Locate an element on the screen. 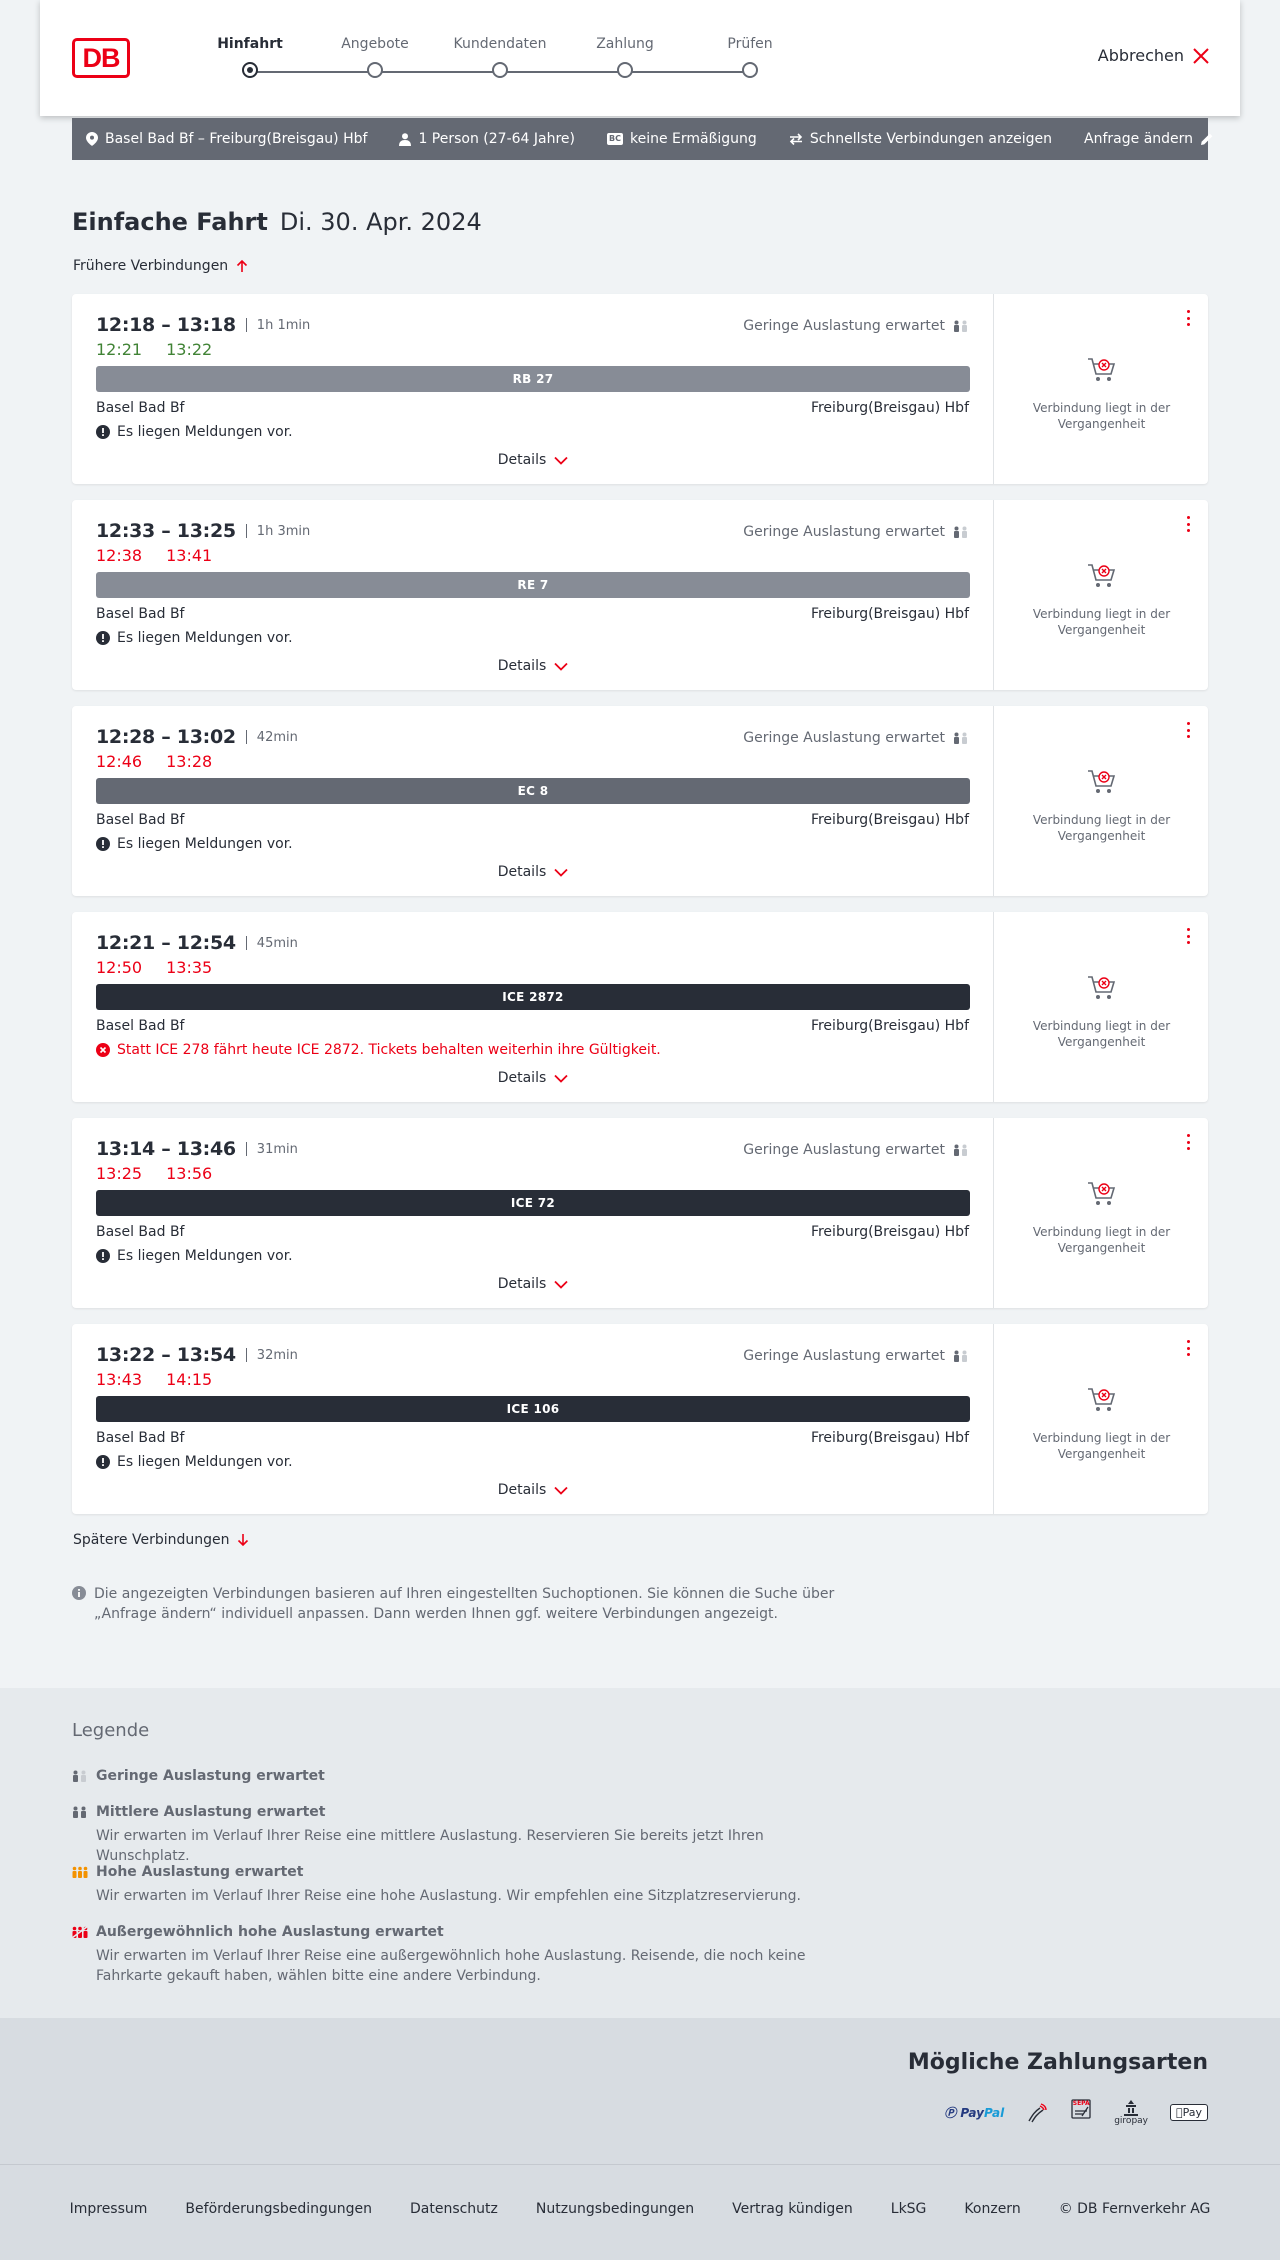  realtime-departure: 12:50 is located at coordinates (119, 967).